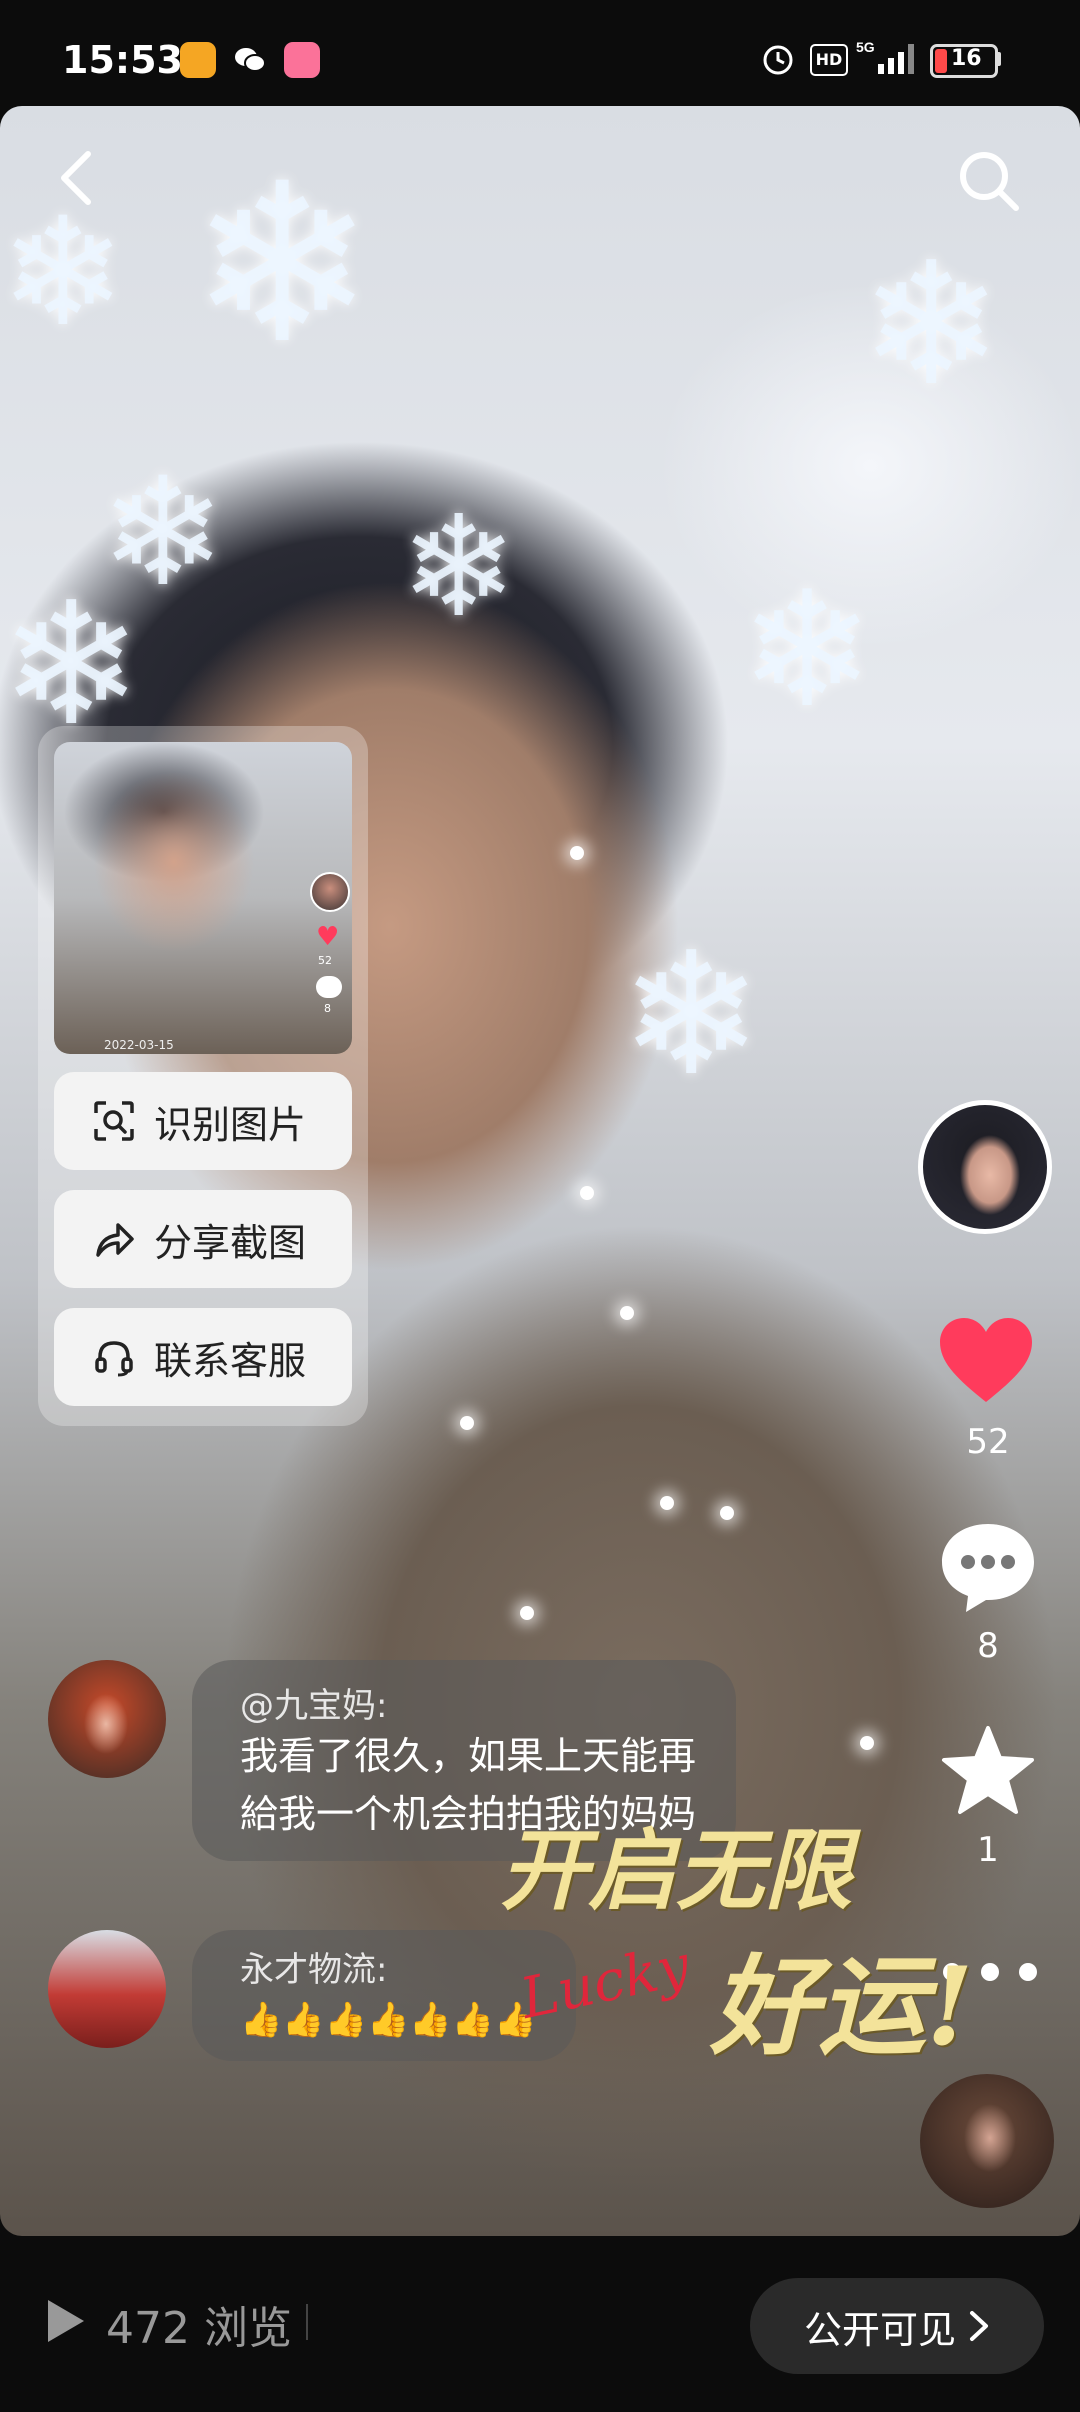  What do you see at coordinates (879, 2329) in the screenshot?
I see `visibility-label: 公开可见` at bounding box center [879, 2329].